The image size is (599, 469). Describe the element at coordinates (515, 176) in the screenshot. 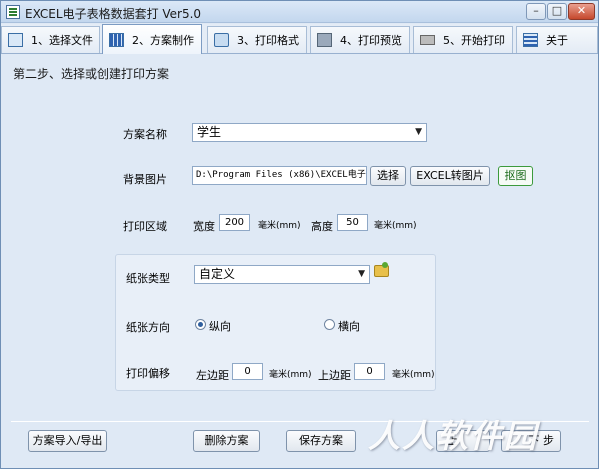

I see `crop-image-button: 抠图` at that location.